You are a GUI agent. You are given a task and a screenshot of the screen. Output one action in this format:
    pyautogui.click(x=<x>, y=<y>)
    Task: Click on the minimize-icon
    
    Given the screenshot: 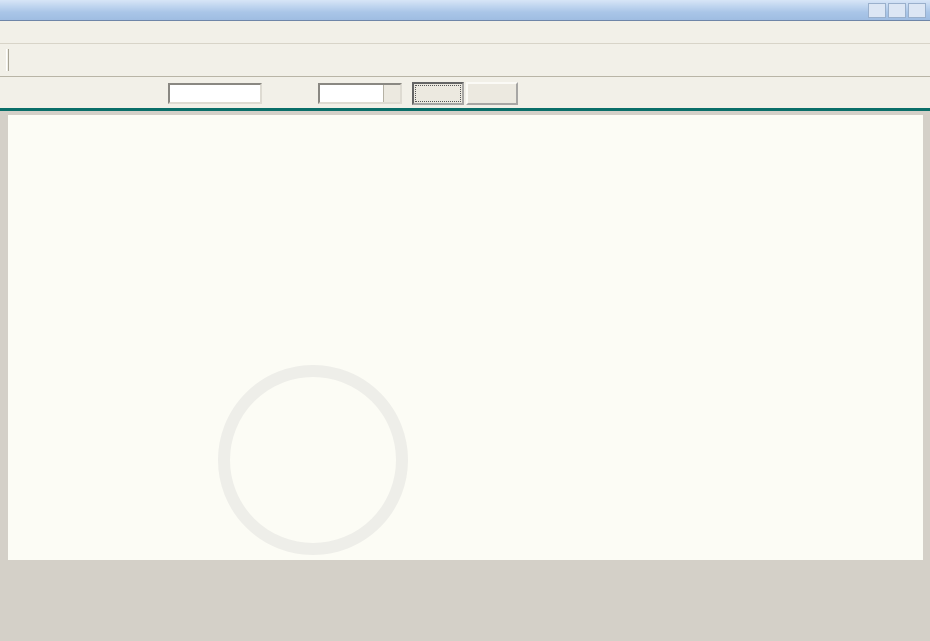 What is the action you would take?
    pyautogui.click(x=877, y=10)
    